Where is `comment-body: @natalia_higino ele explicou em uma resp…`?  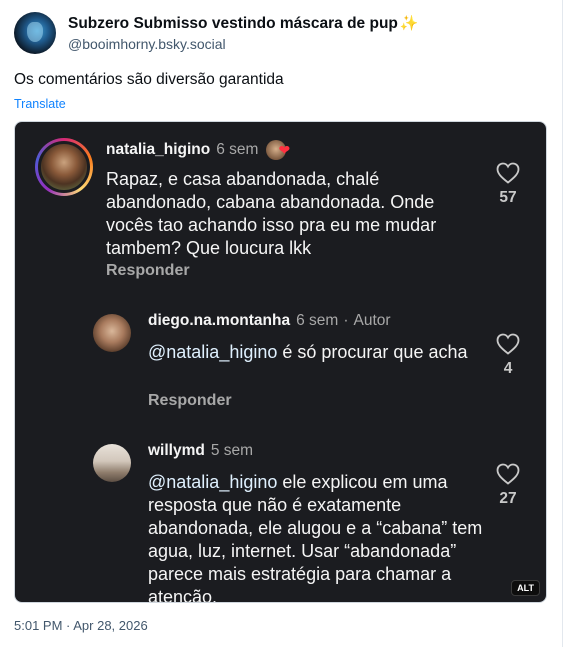
comment-body: @natalia_higino ele explicou em uma resp… is located at coordinates (315, 536).